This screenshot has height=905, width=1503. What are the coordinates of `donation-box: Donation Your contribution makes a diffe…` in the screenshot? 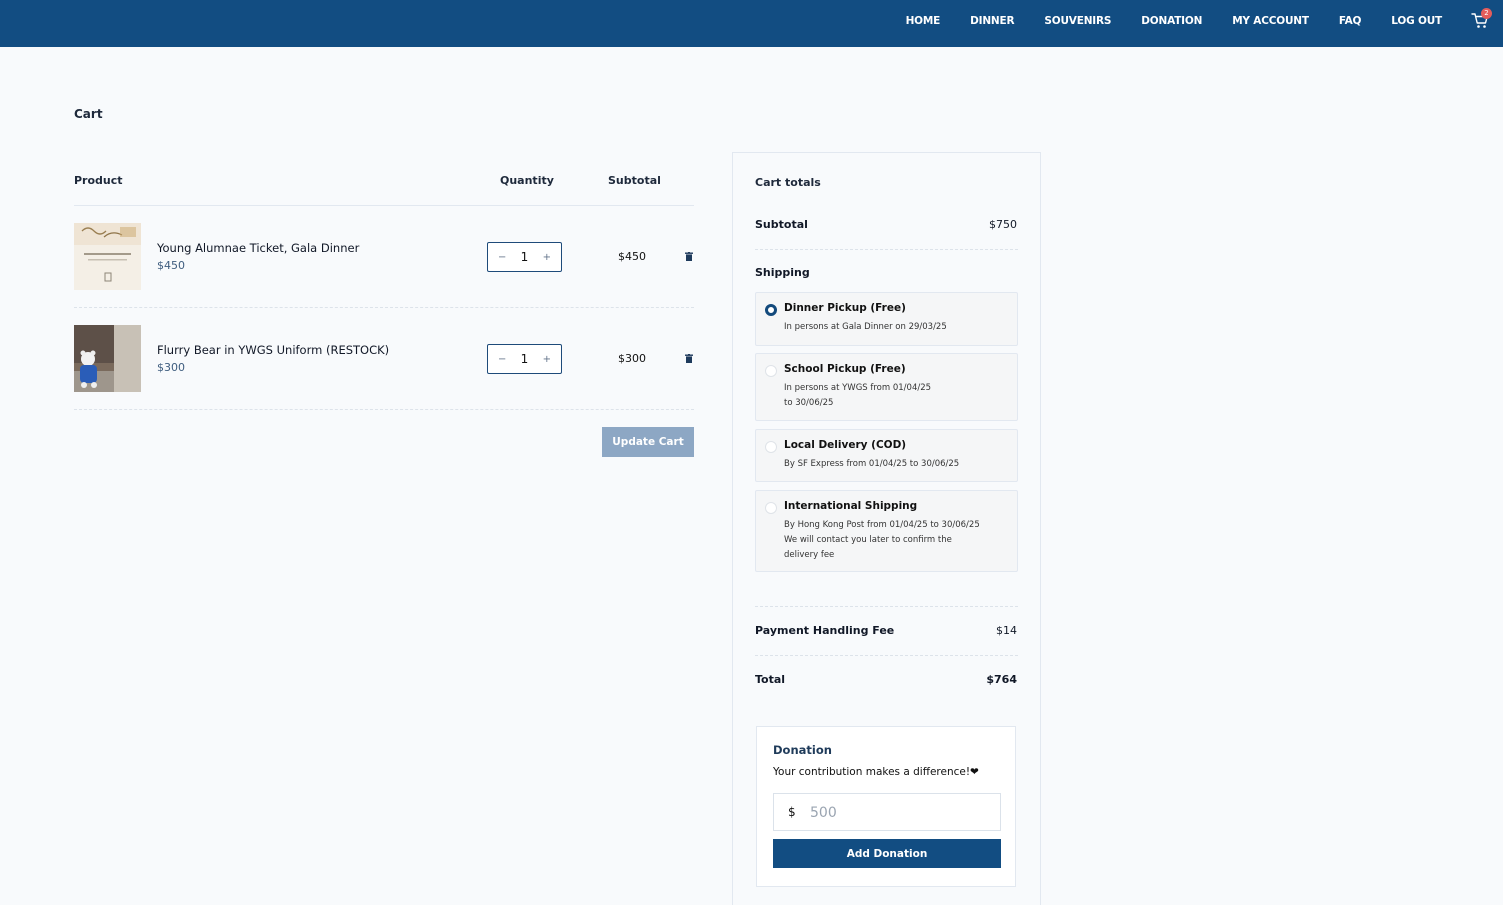 It's located at (886, 806).